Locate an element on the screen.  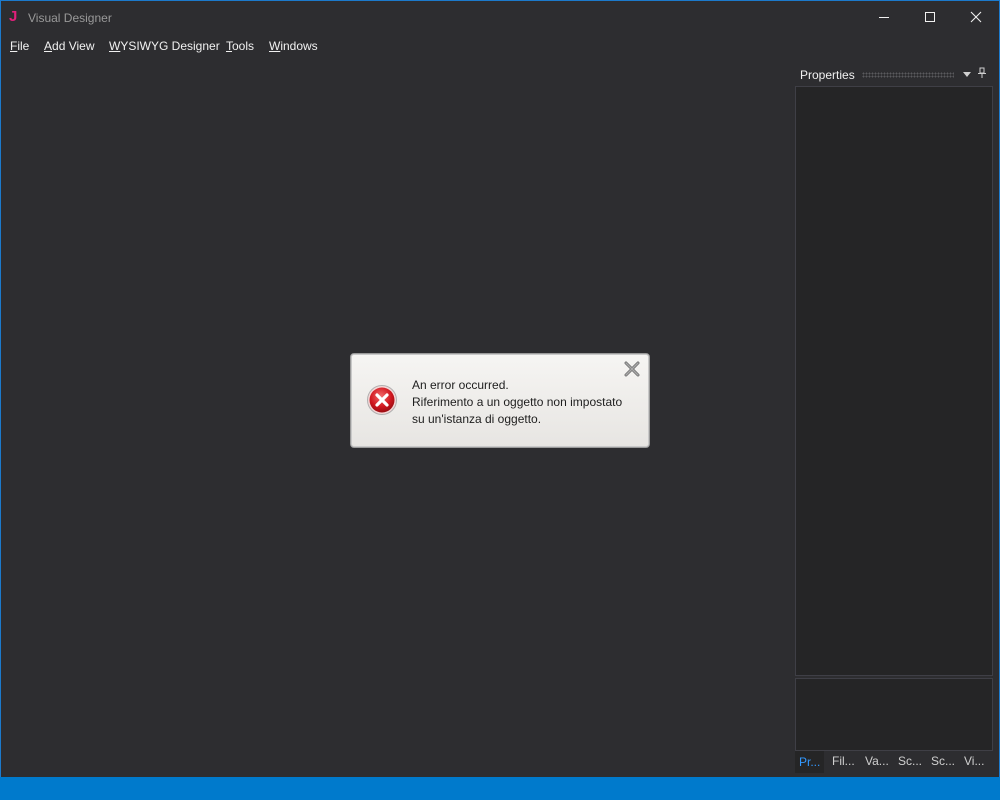
menu-file: File is located at coordinates (19, 46).